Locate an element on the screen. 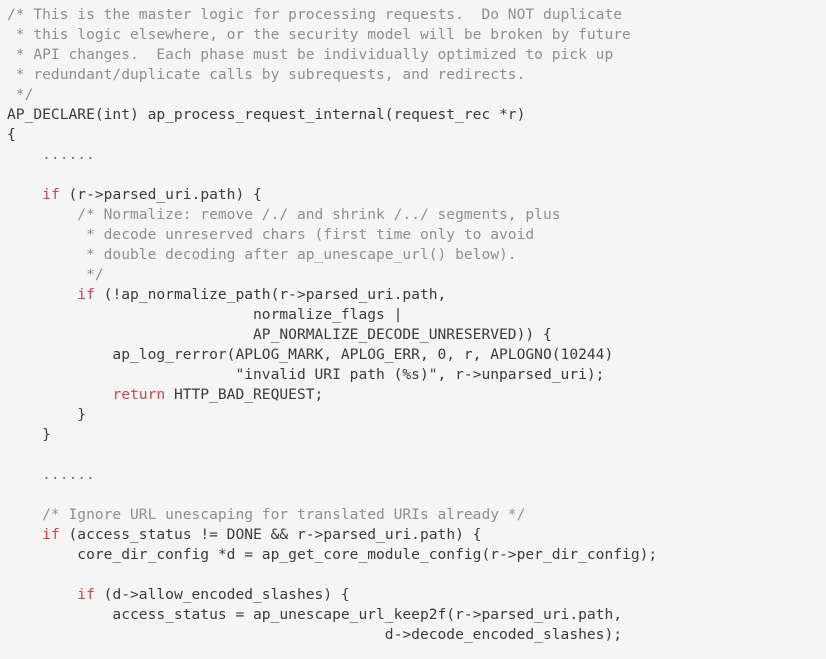 The image size is (826, 659). code-line: if (d->allow_encoded_slashes) { is located at coordinates (416, 595).